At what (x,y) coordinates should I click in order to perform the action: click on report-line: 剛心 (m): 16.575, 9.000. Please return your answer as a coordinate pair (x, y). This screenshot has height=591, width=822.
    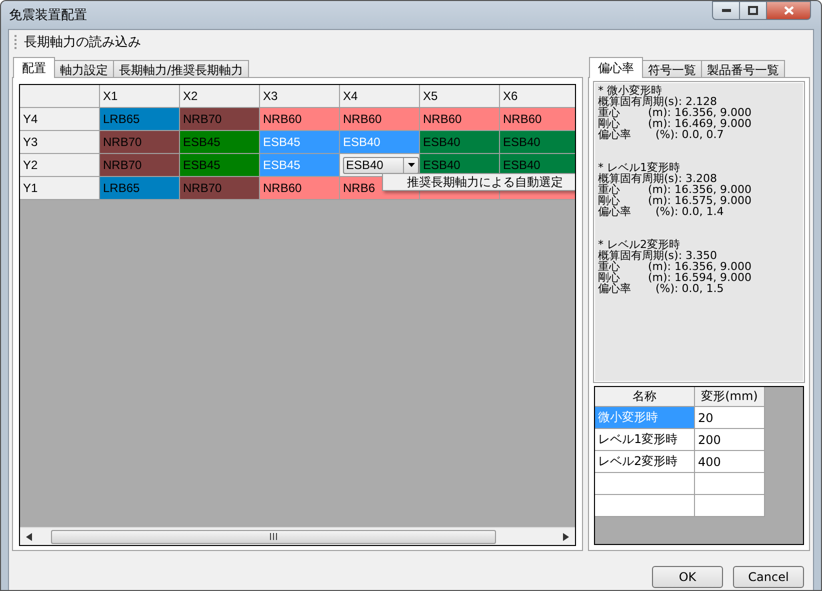
    Looking at the image, I should click on (675, 200).